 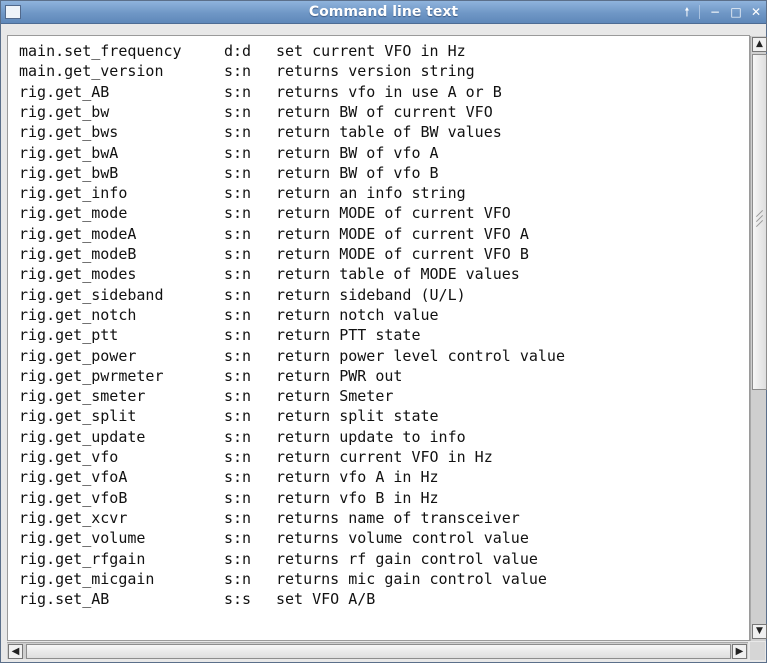 I want to click on command-name: rig.get_info, so click(x=73, y=193).